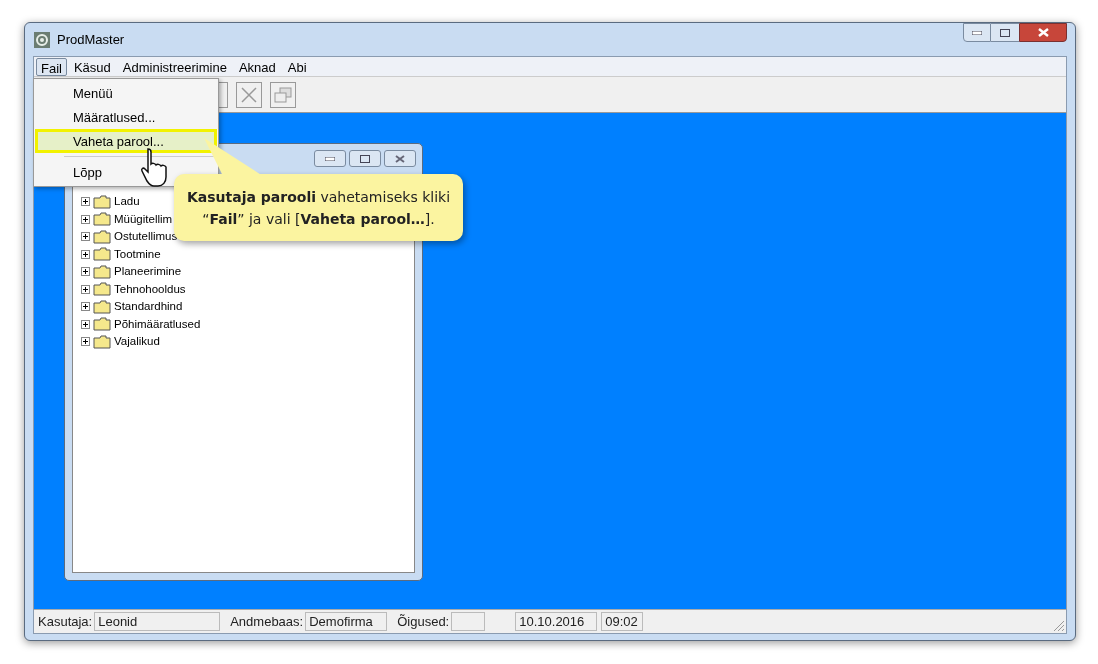 This screenshot has width=1098, height=664. I want to click on status-field: 09:02, so click(622, 621).